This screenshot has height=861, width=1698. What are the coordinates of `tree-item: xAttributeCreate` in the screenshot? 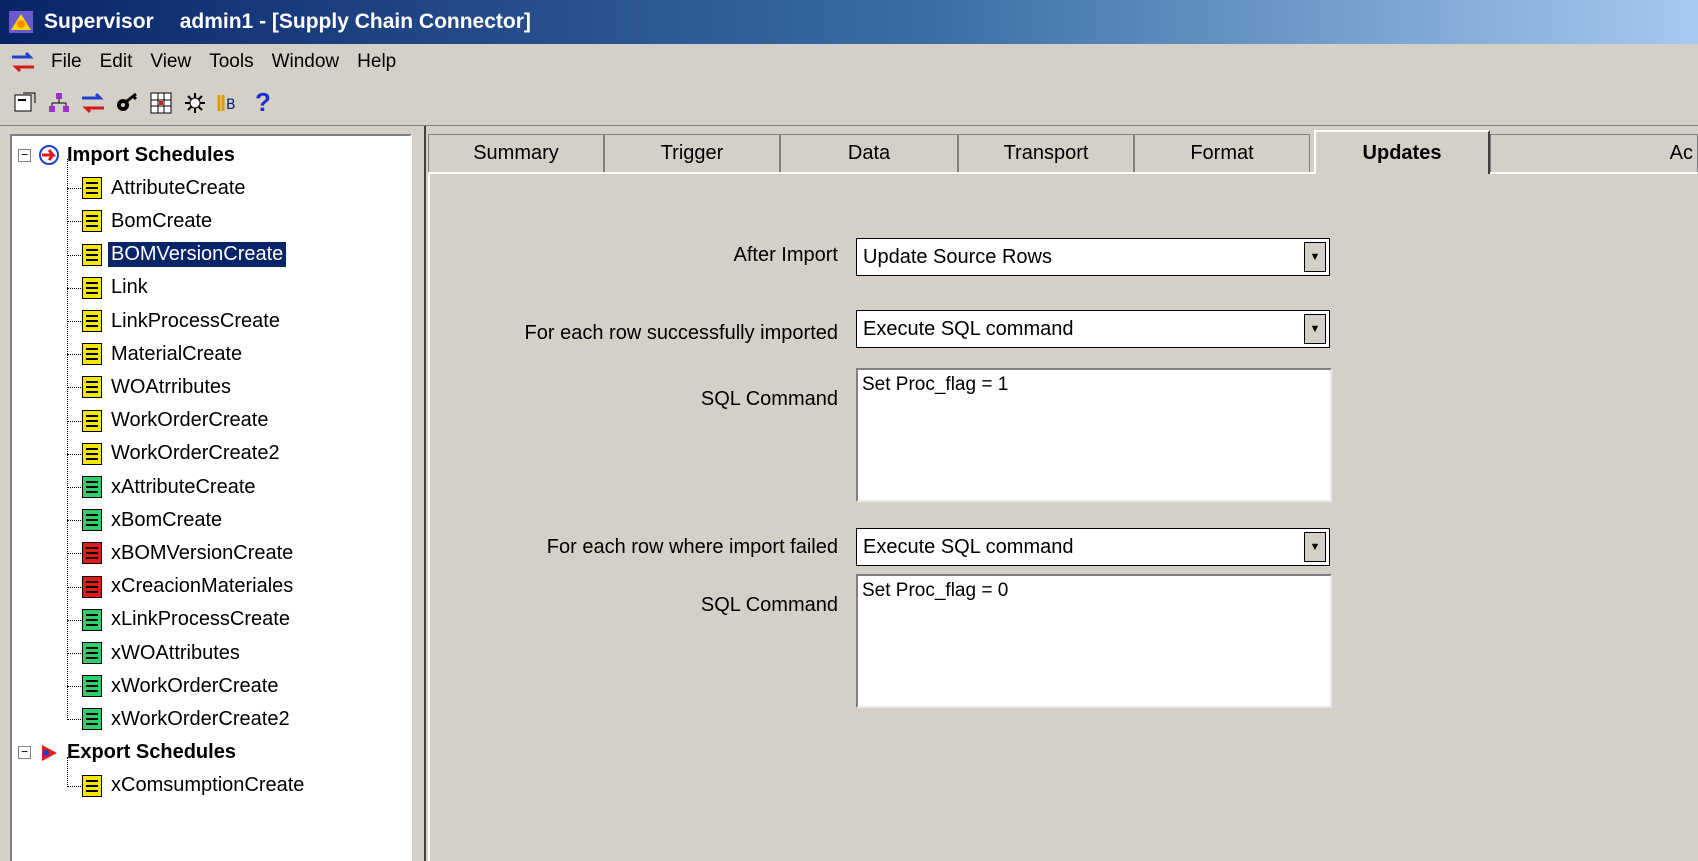 It's located at (163, 487).